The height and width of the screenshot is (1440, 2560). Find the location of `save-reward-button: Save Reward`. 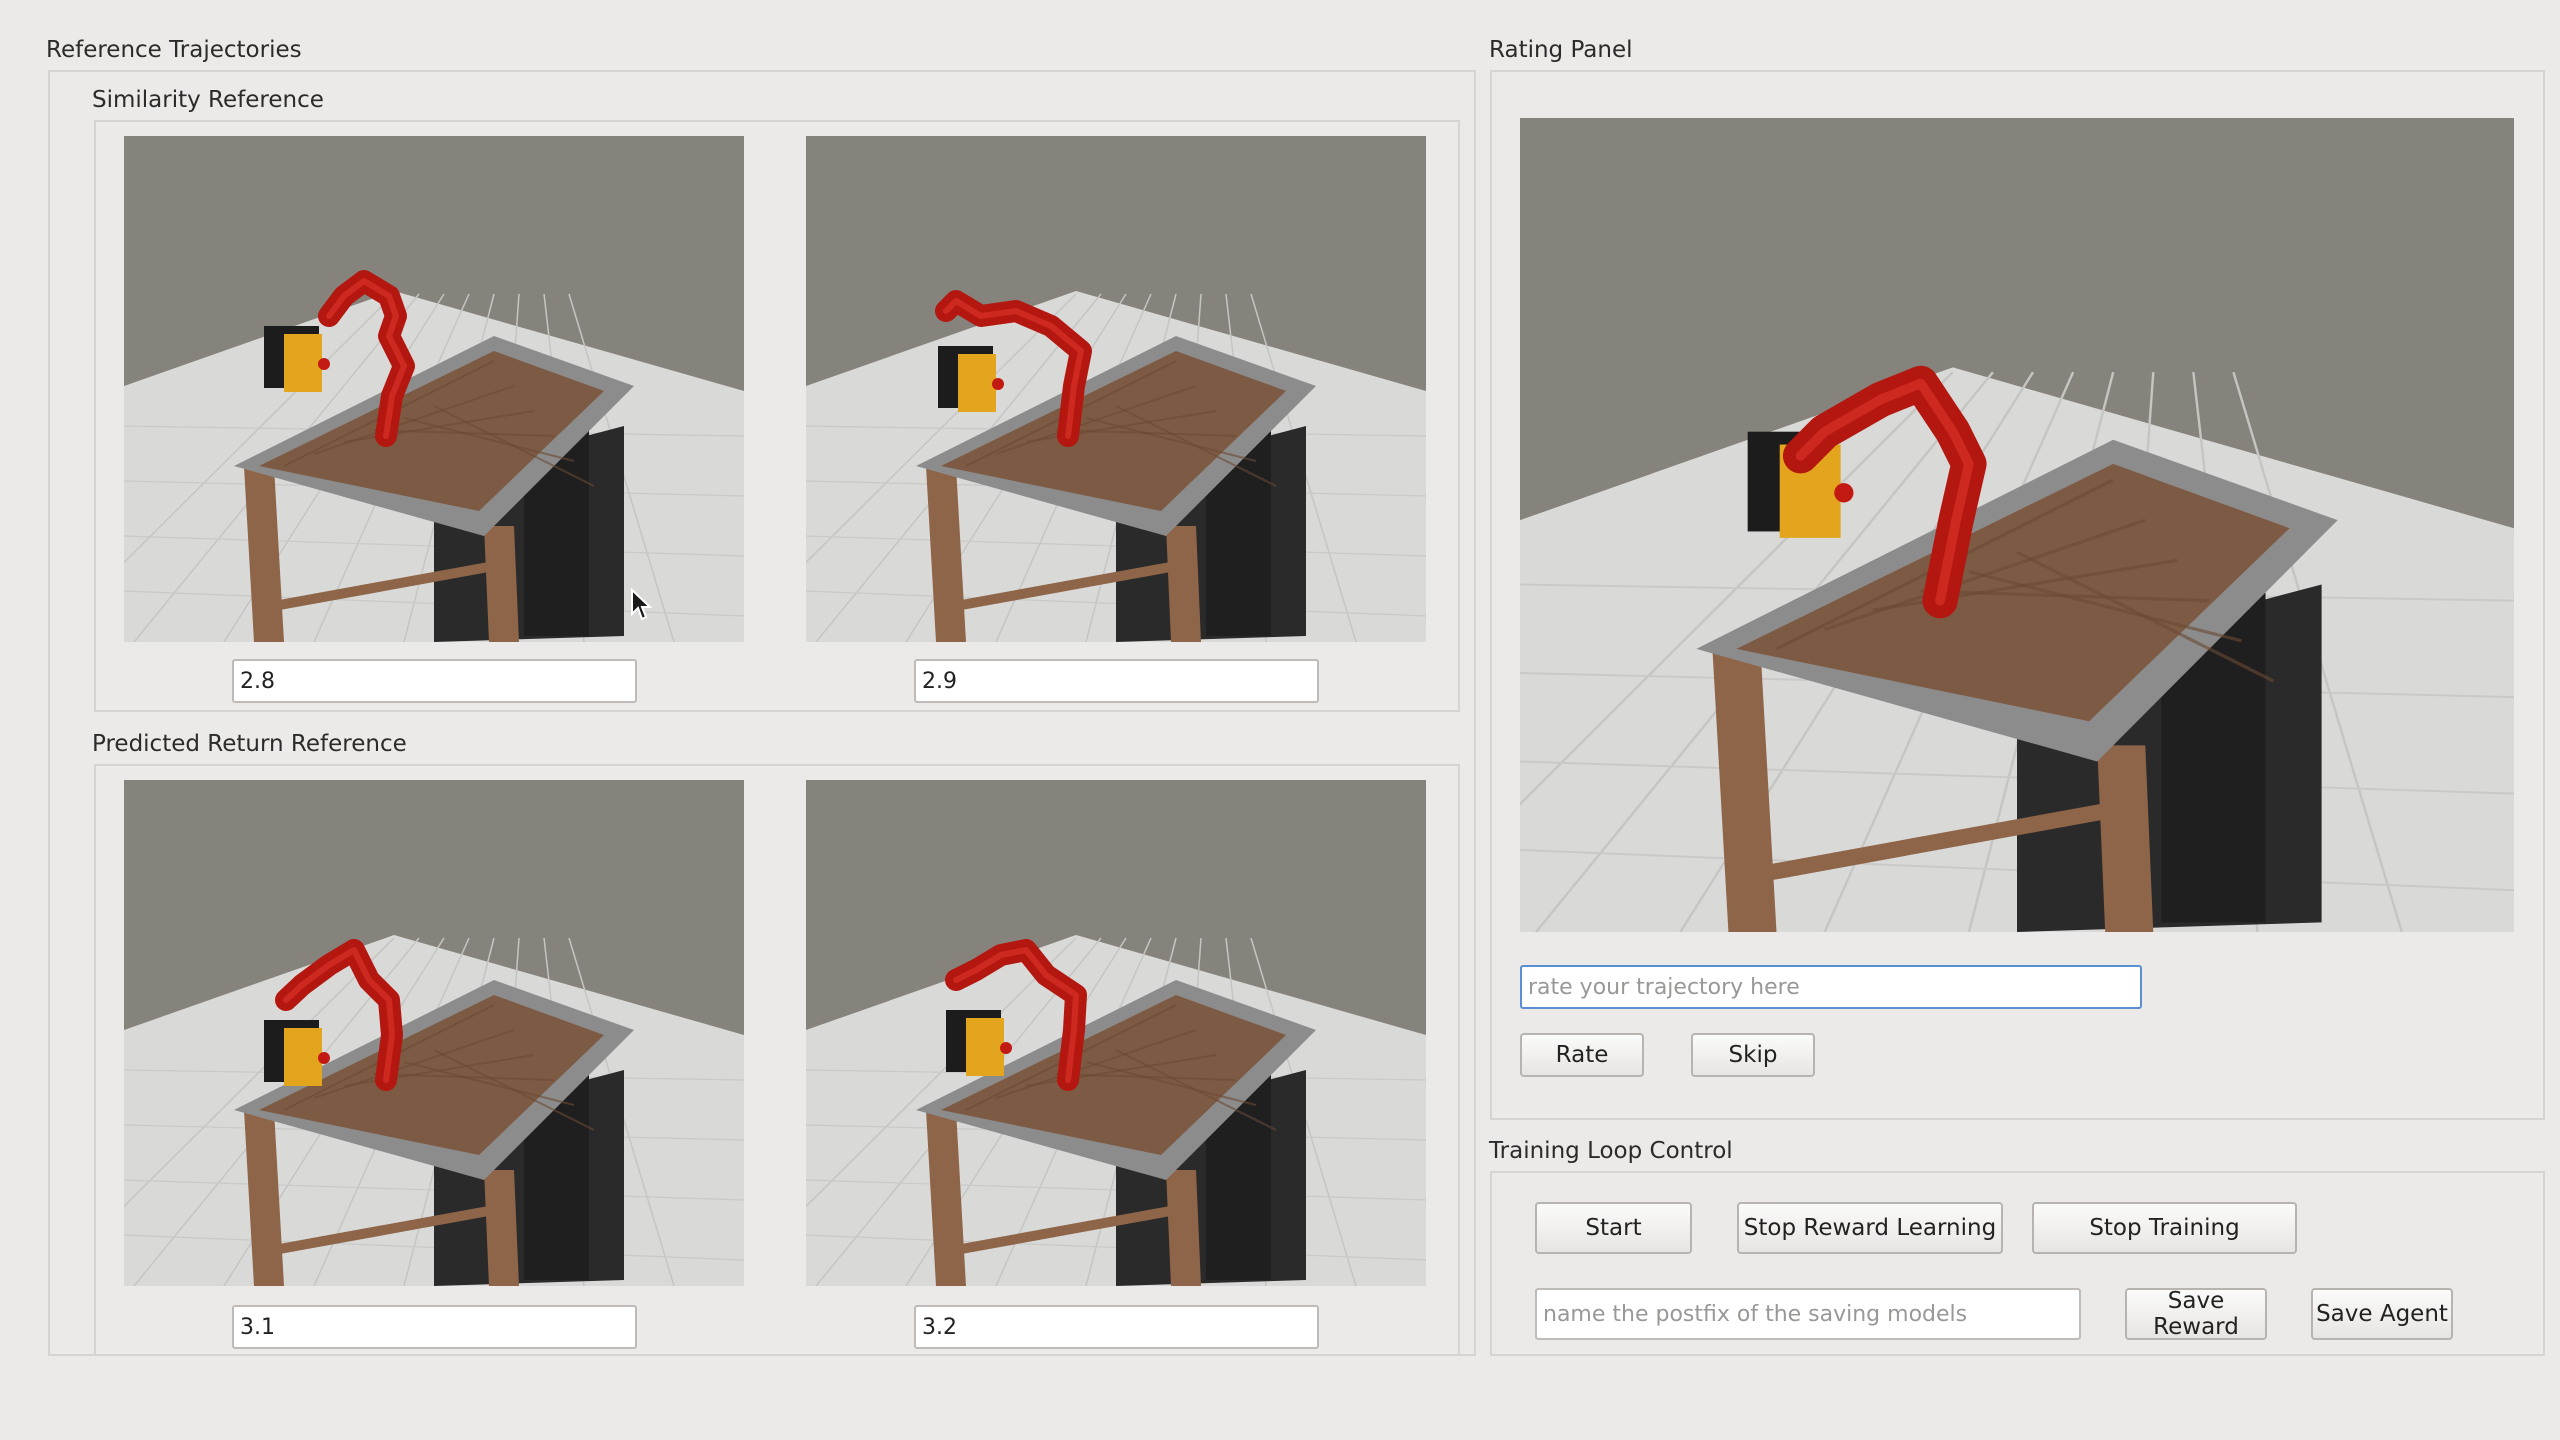

save-reward-button: Save Reward is located at coordinates (2196, 1314).